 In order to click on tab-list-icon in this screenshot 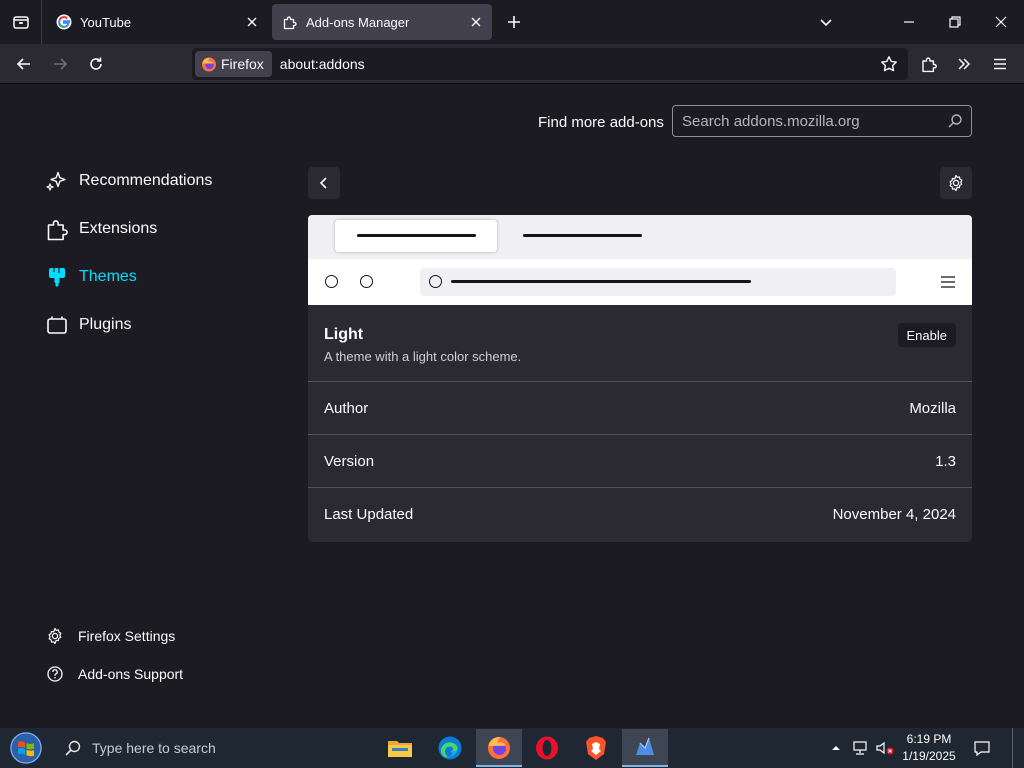, I will do `click(20, 22)`.